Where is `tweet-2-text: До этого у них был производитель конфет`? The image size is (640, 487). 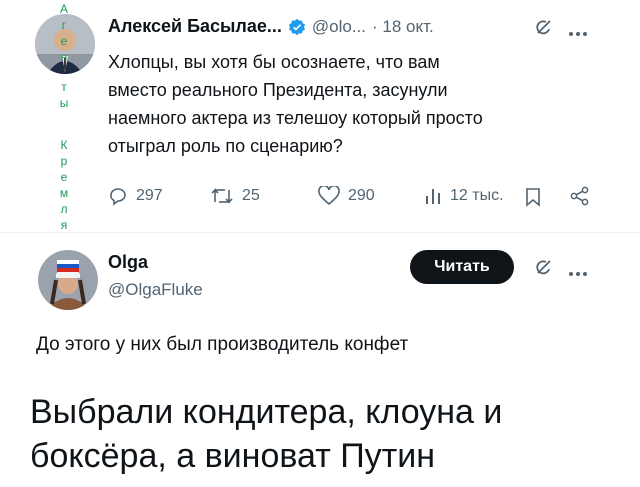
tweet-2-text: До этого у них был производитель конфет is located at coordinates (222, 344).